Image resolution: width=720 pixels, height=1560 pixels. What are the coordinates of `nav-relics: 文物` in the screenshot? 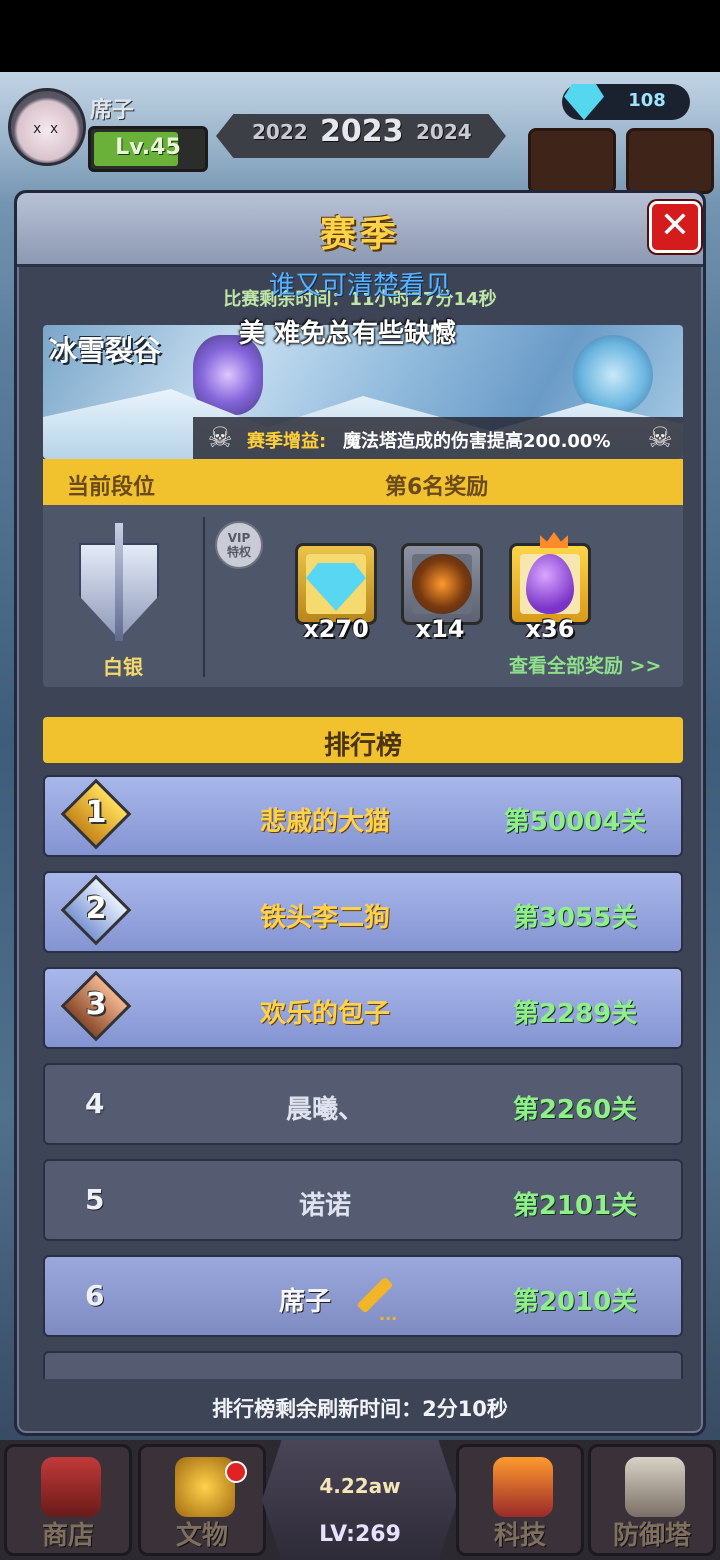 It's located at (202, 1500).